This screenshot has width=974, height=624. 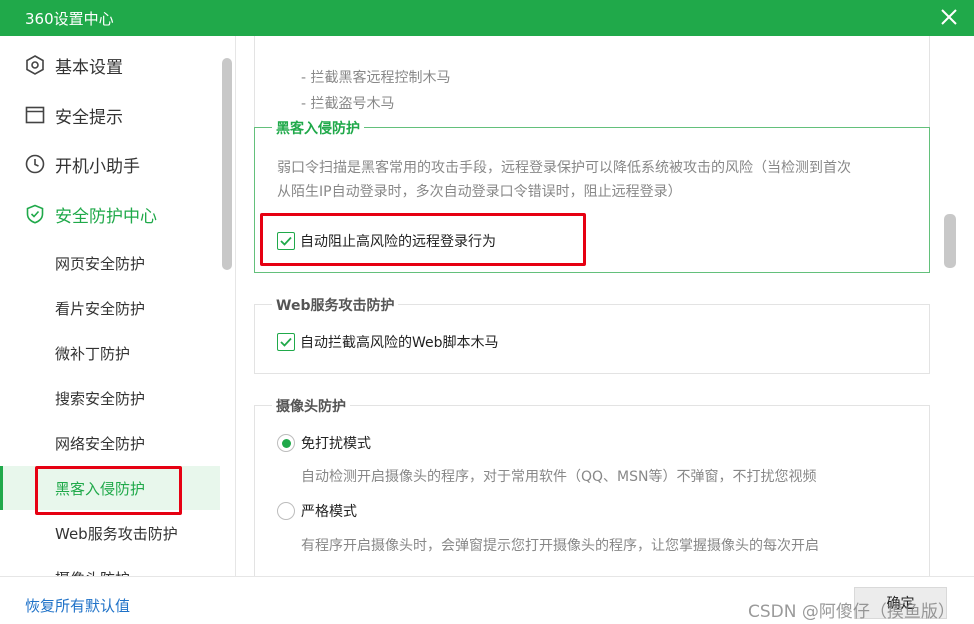 What do you see at coordinates (286, 511) in the screenshot?
I see `radio-unselected` at bounding box center [286, 511].